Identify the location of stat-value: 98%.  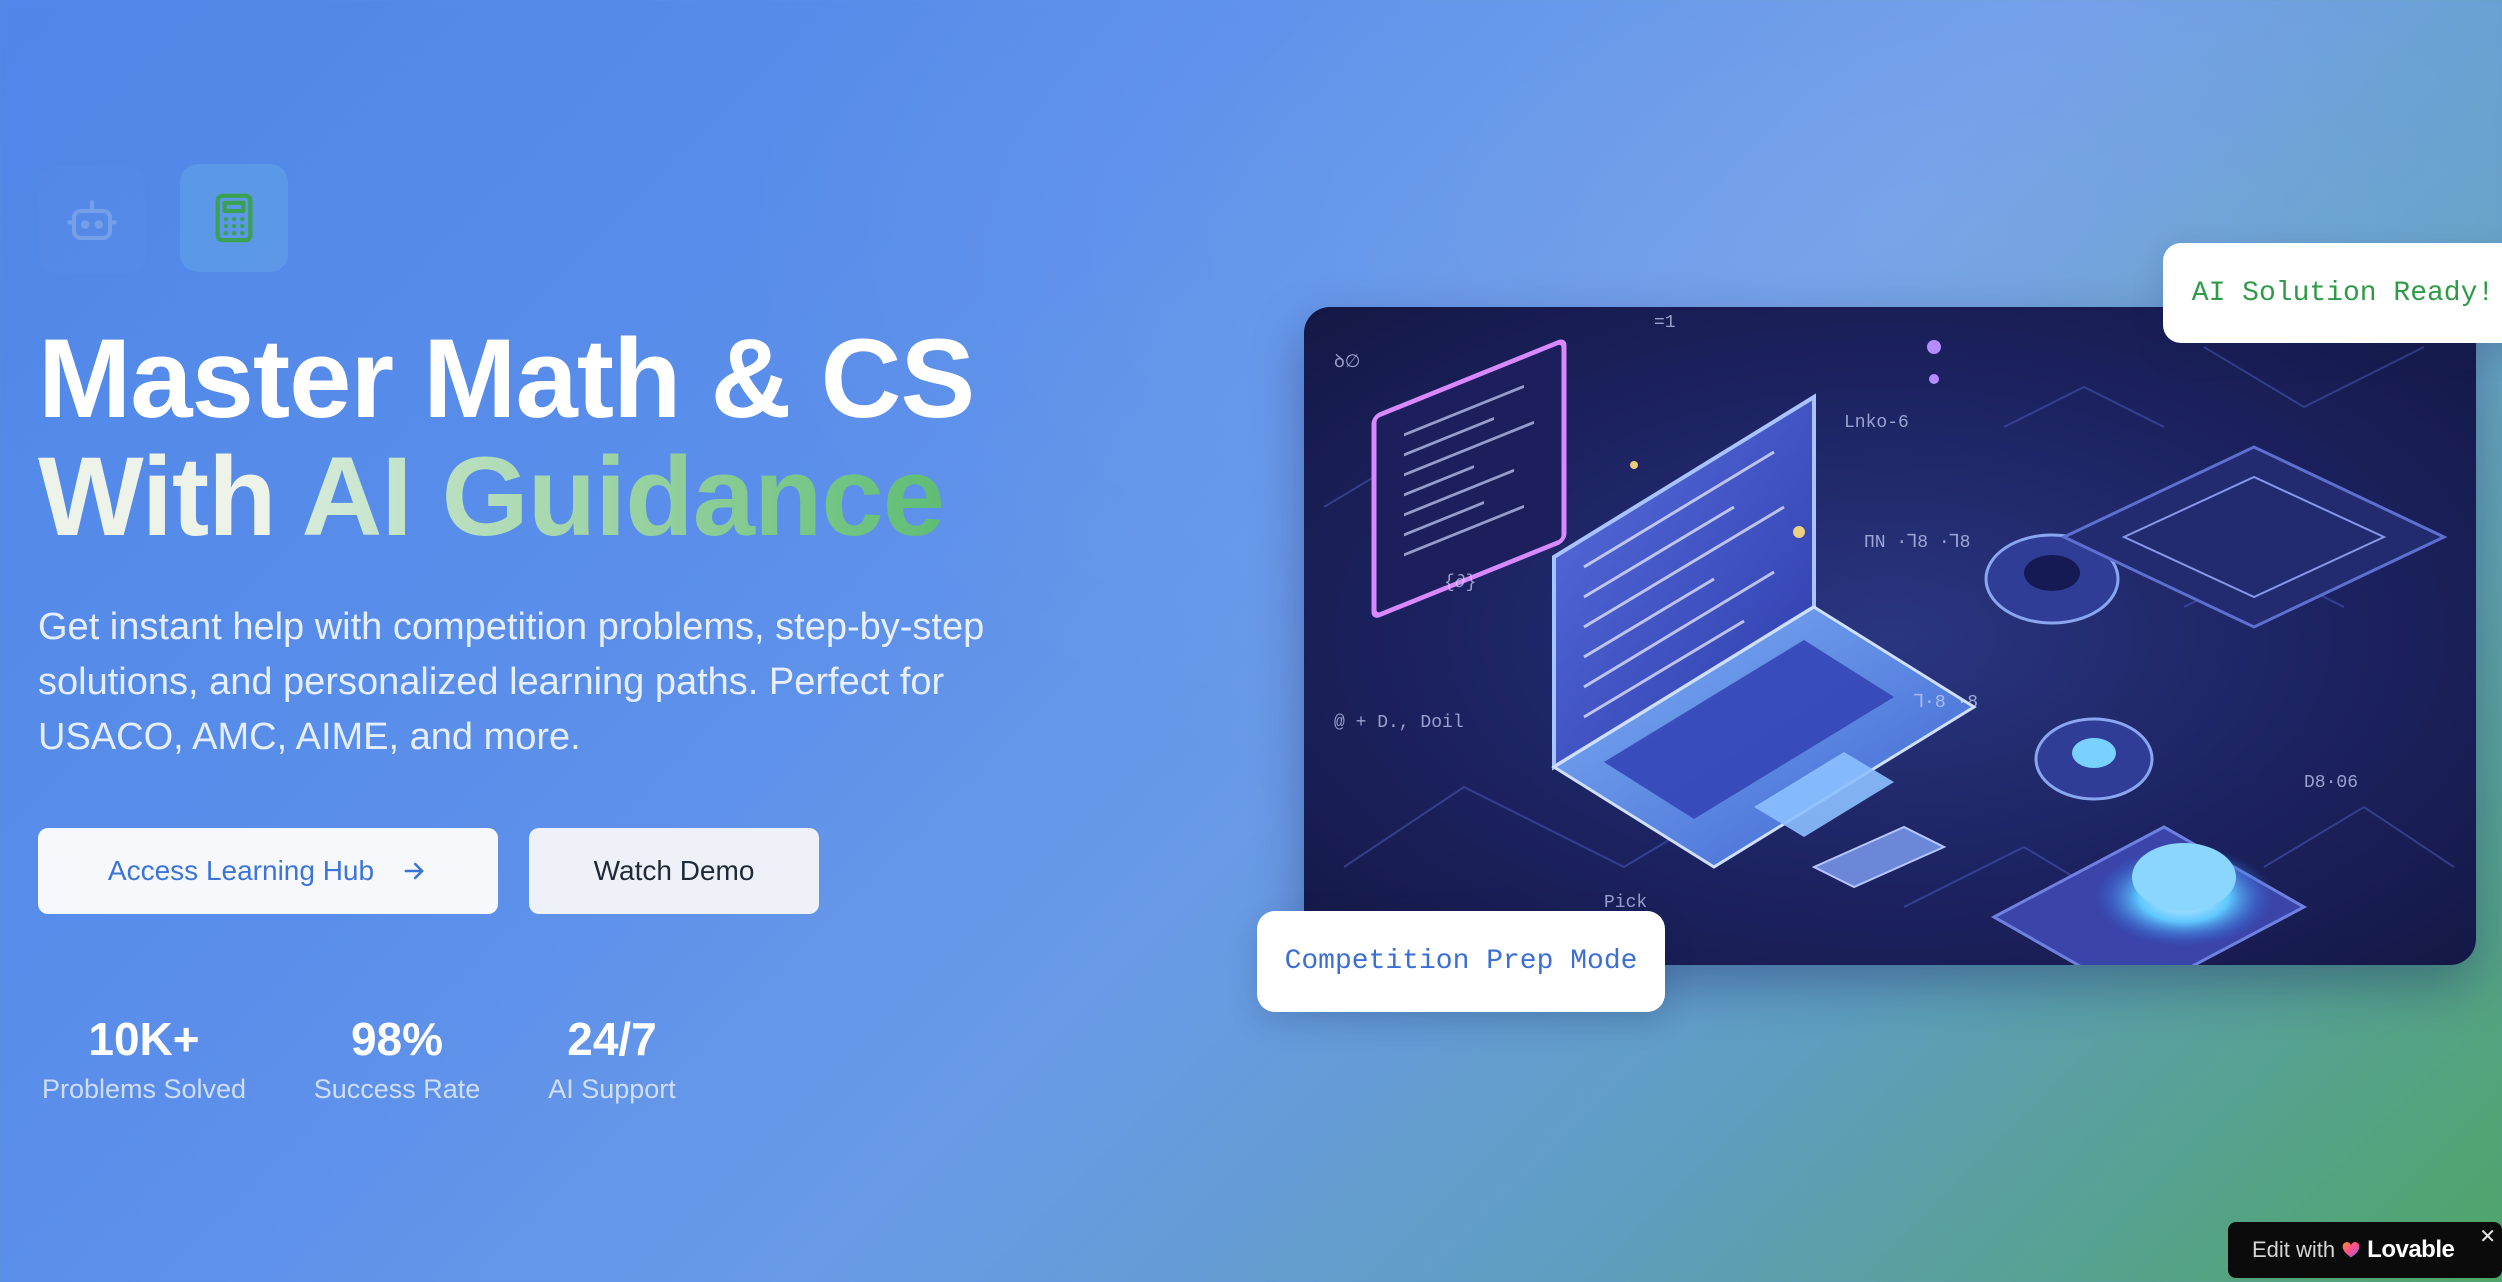
(397, 1039).